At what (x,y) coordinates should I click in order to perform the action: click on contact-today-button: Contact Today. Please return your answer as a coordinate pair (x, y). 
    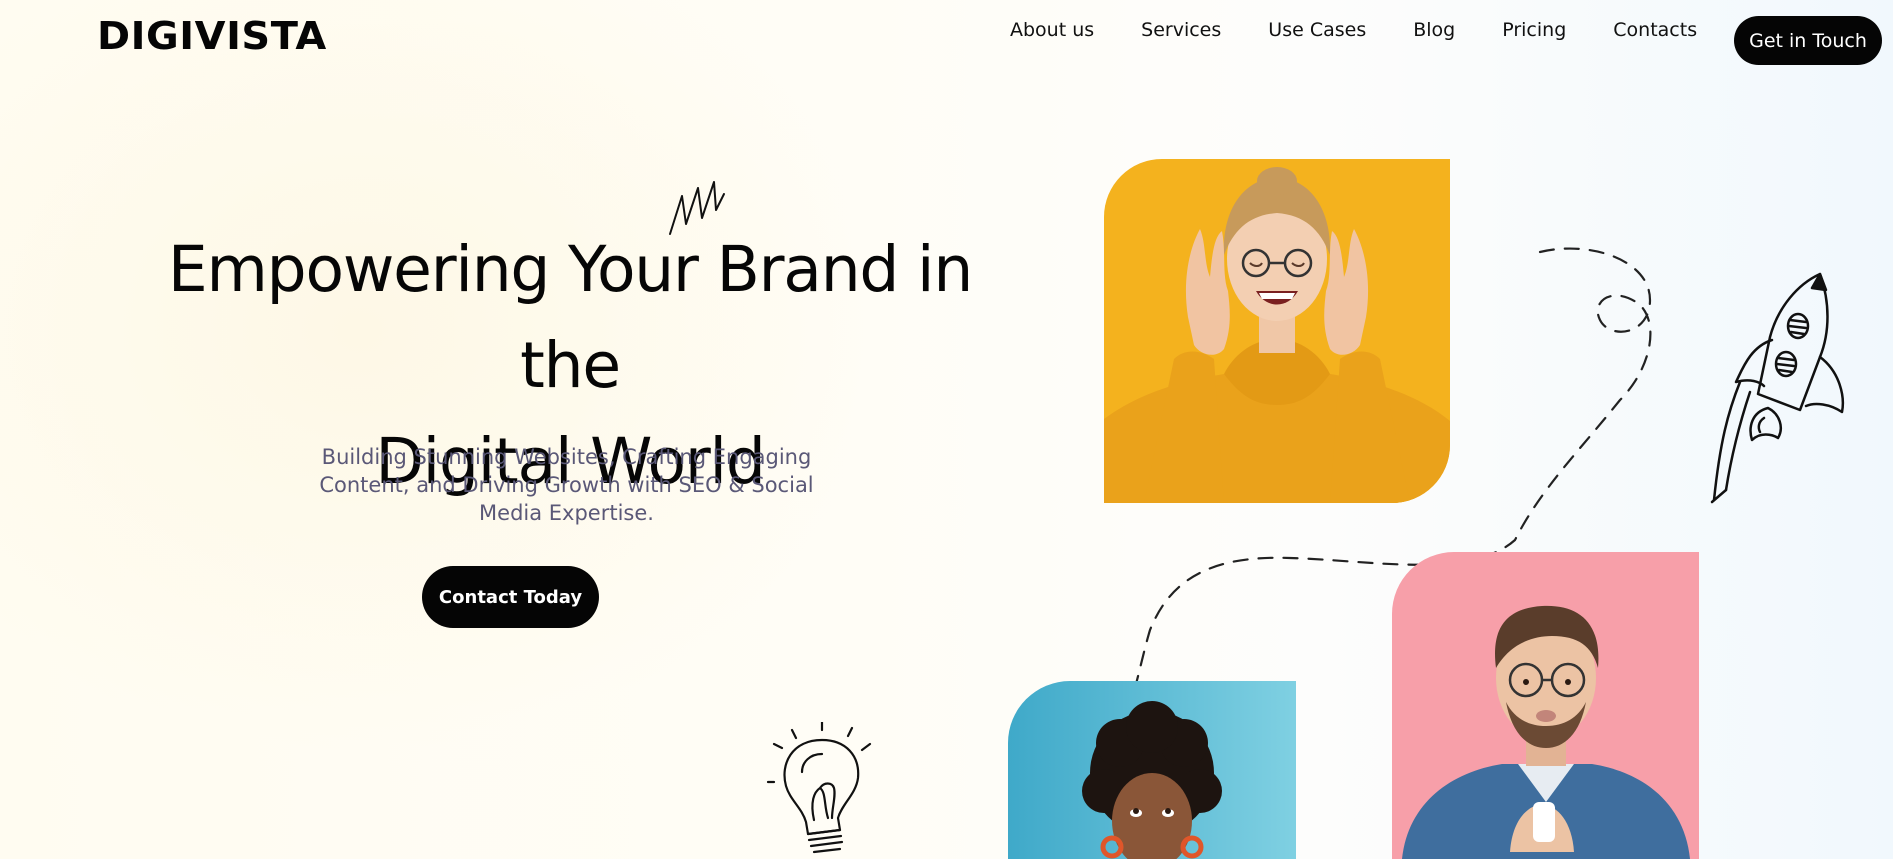
    Looking at the image, I should click on (510, 597).